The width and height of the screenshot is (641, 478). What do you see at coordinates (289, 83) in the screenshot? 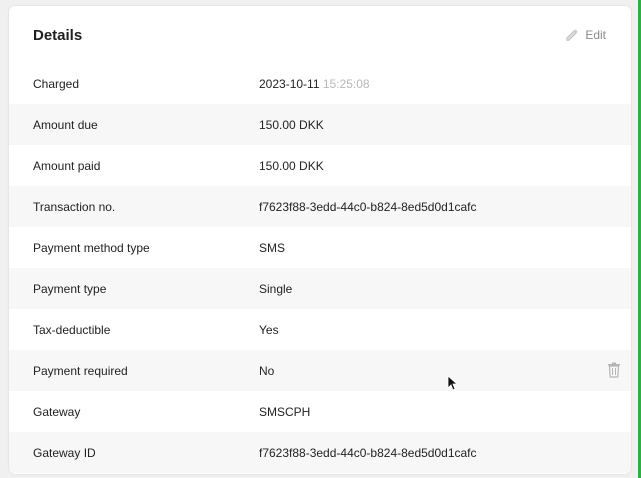
I see `charged-date: 2023-10-11` at bounding box center [289, 83].